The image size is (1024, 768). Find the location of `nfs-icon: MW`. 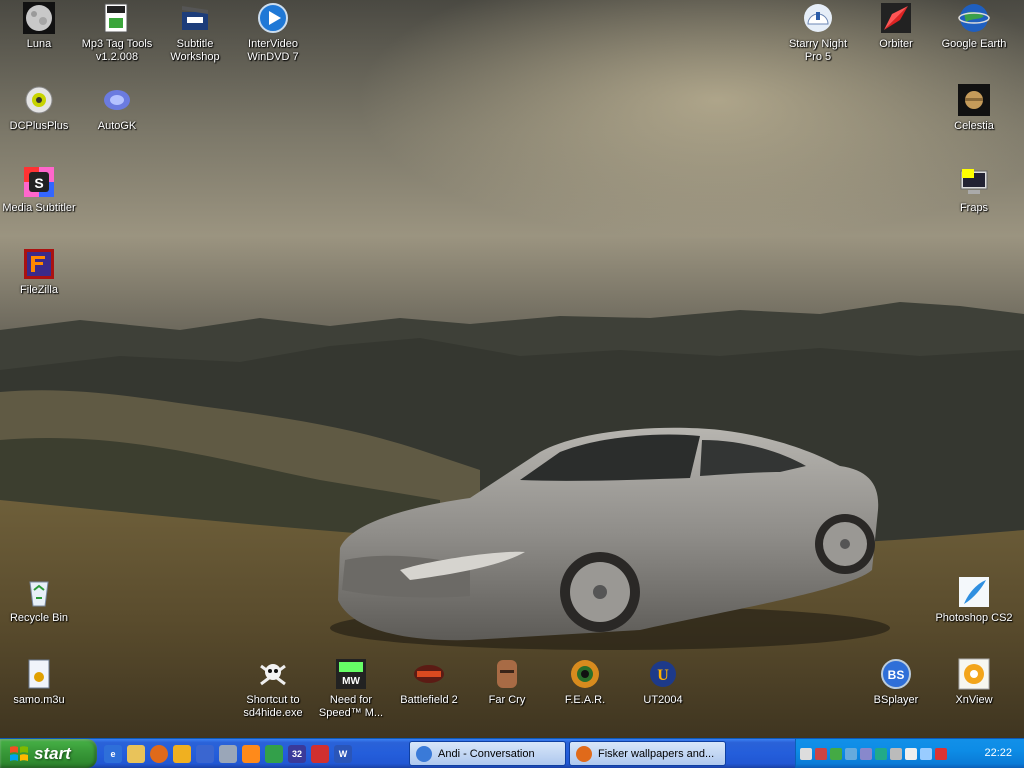

nfs-icon: MW is located at coordinates (351, 674).